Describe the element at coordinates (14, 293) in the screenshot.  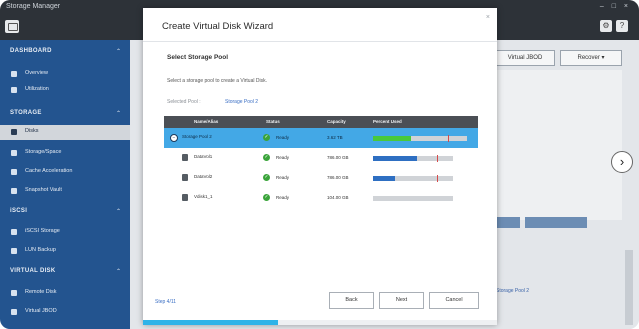
I see `remote-disk-icon` at that location.